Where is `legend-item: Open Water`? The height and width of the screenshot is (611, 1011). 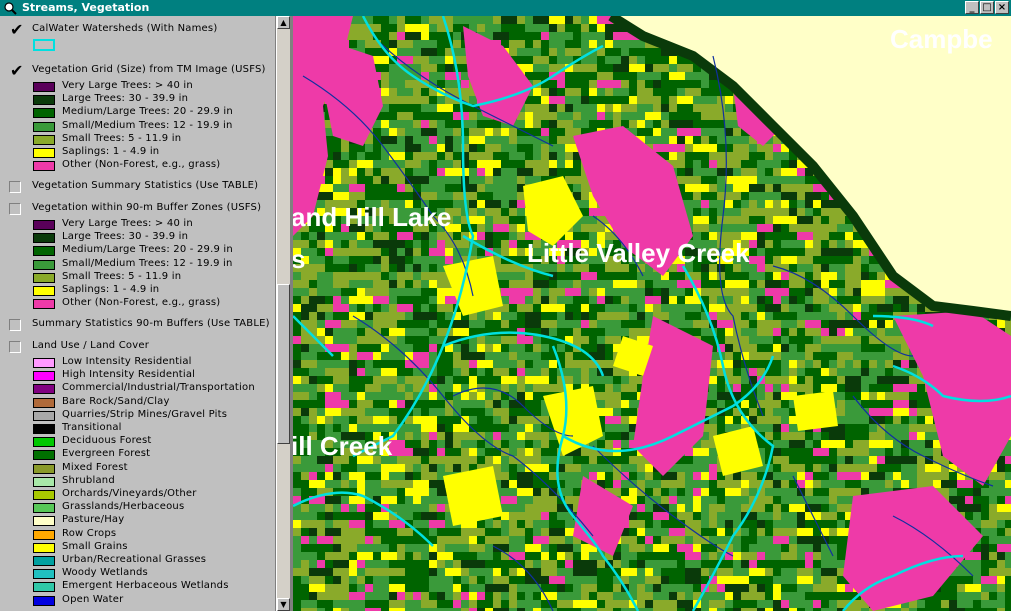
legend-item: Open Water is located at coordinates (137, 601).